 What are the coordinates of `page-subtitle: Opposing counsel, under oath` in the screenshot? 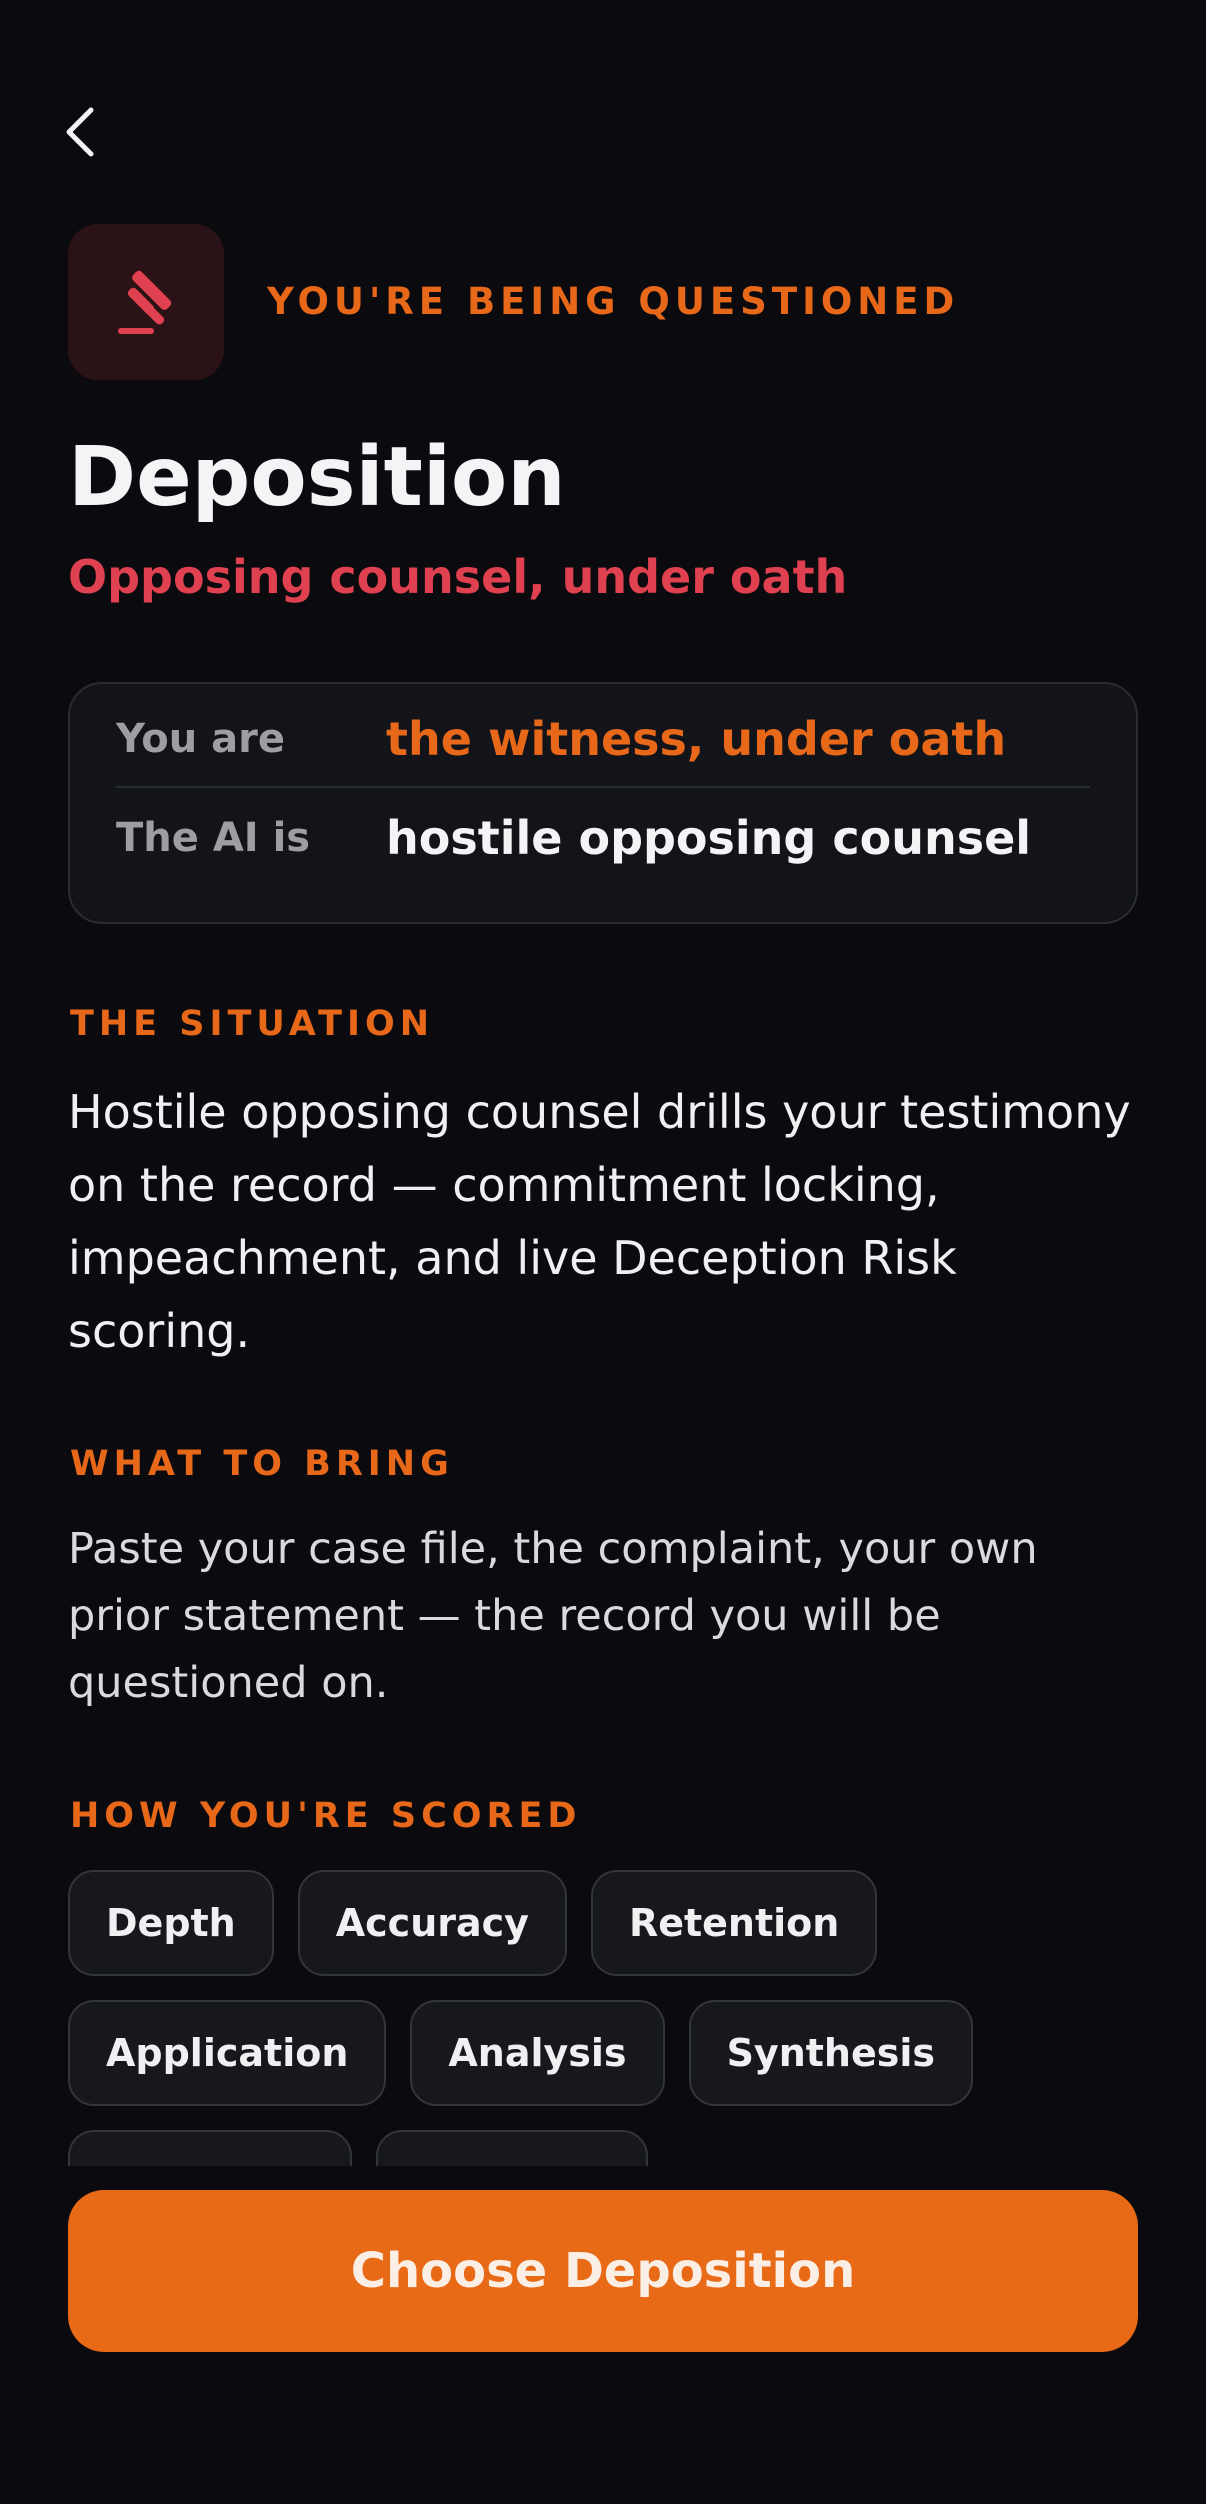 It's located at (458, 577).